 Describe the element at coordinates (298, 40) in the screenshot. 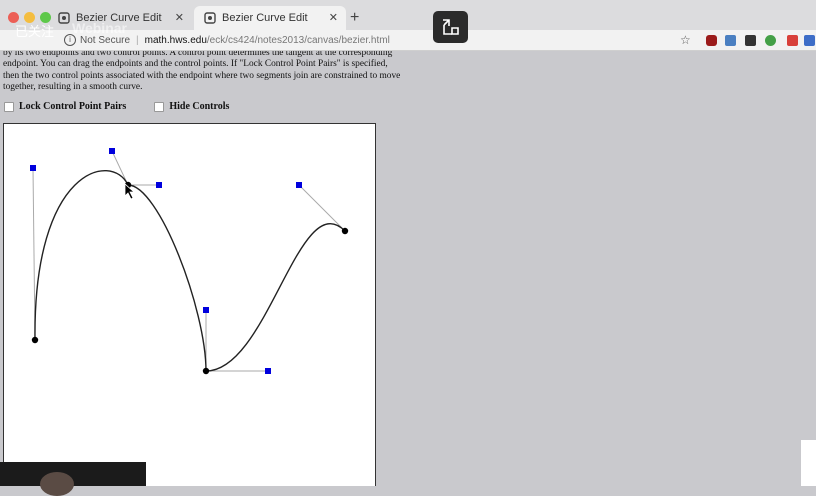

I see `url-path: /eck/cs424/notes2013/canvas/bezier.html` at that location.